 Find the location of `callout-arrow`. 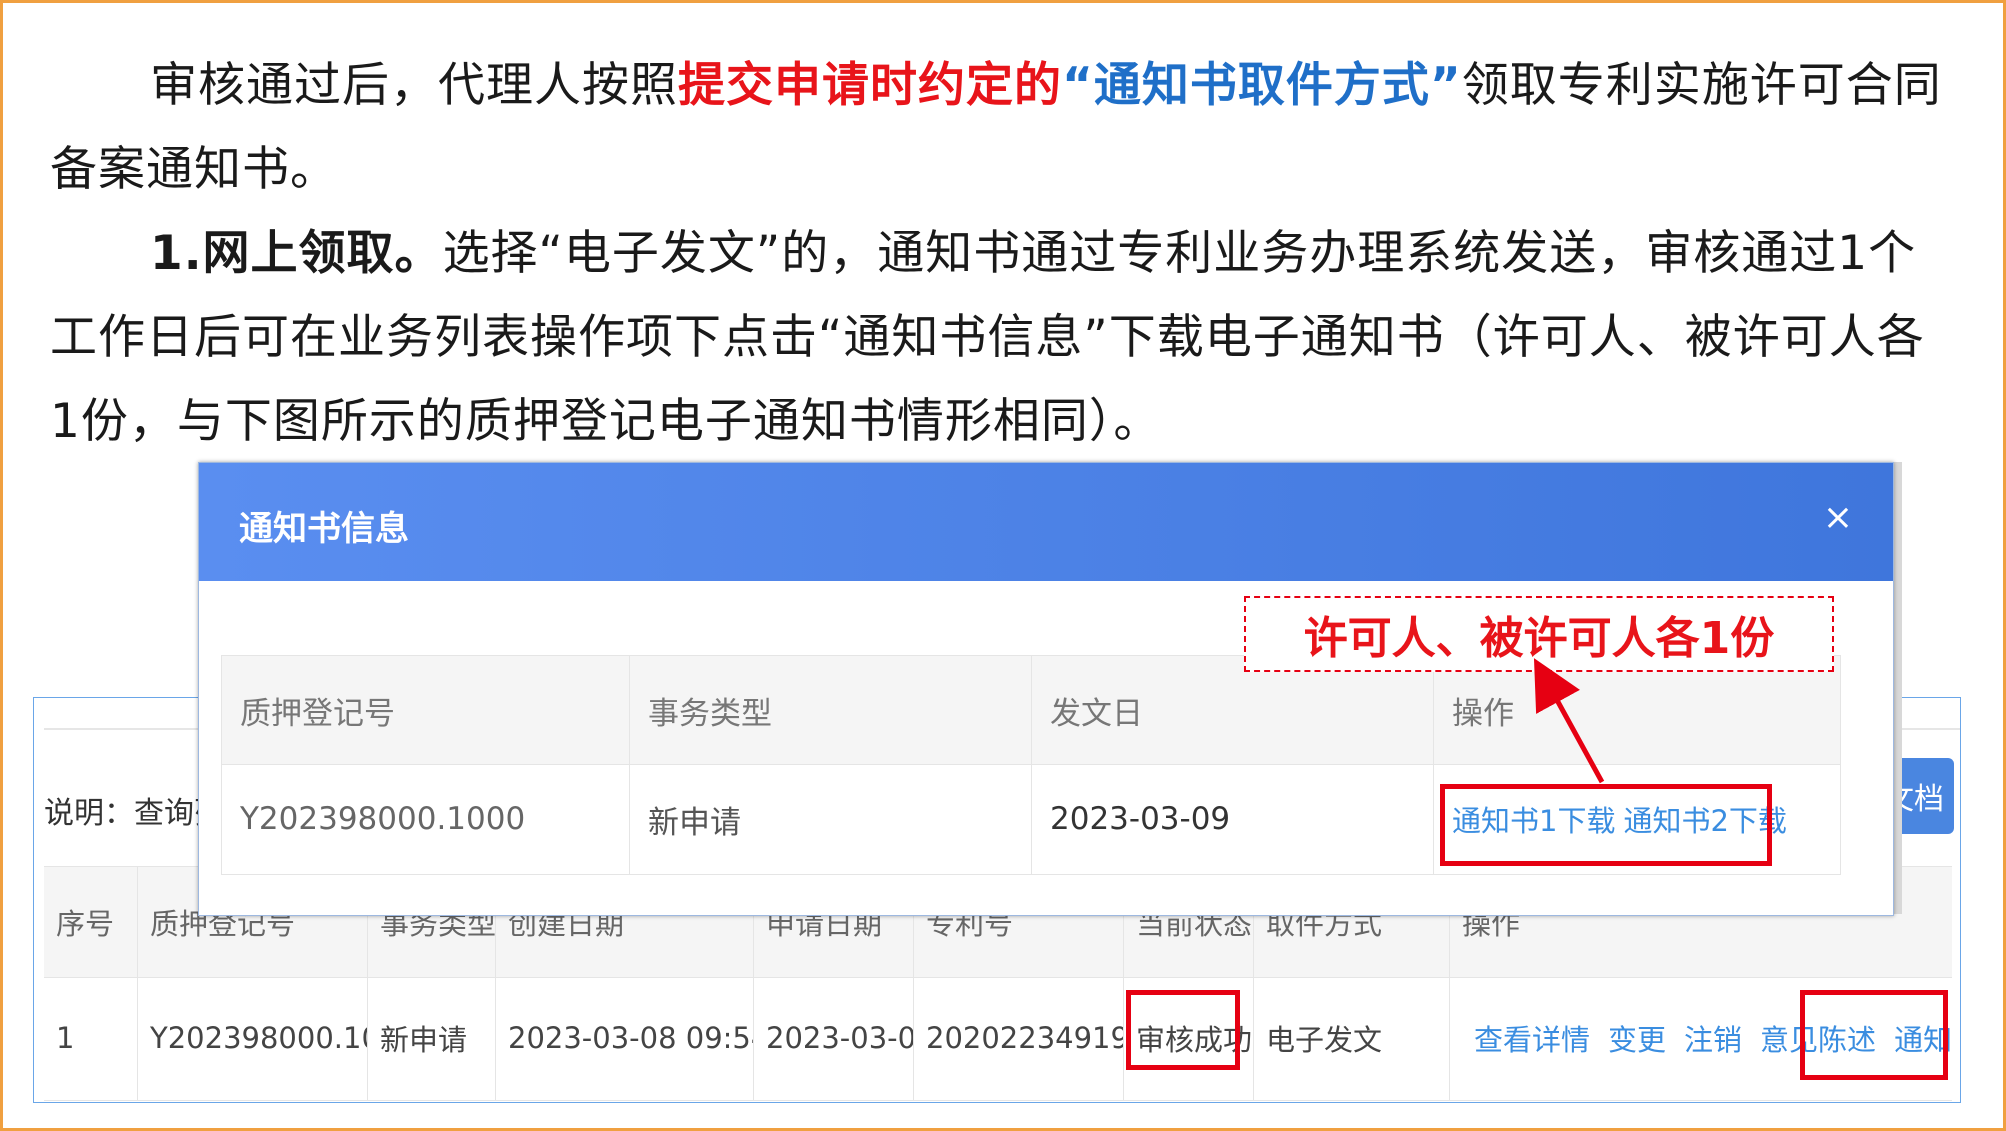

callout-arrow is located at coordinates (1569, 721).